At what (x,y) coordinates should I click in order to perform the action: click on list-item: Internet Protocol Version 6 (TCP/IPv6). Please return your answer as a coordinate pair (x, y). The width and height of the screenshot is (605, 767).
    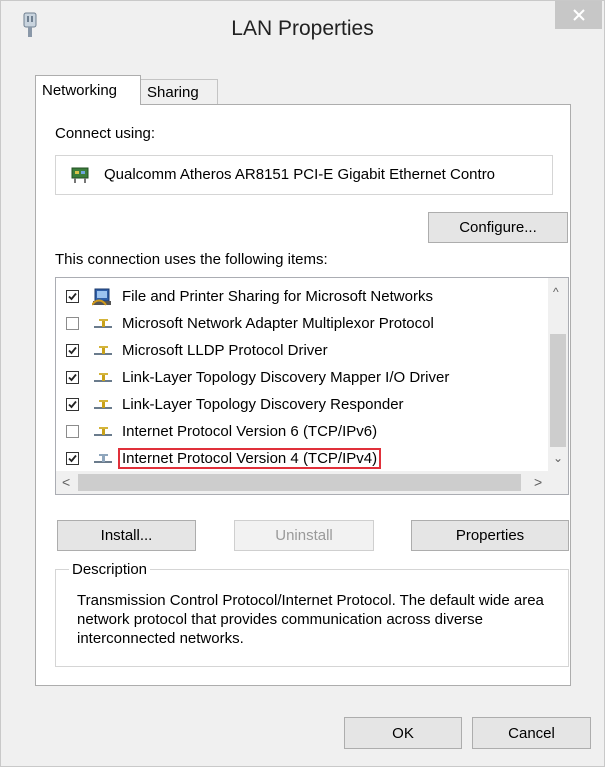
    Looking at the image, I should click on (301, 432).